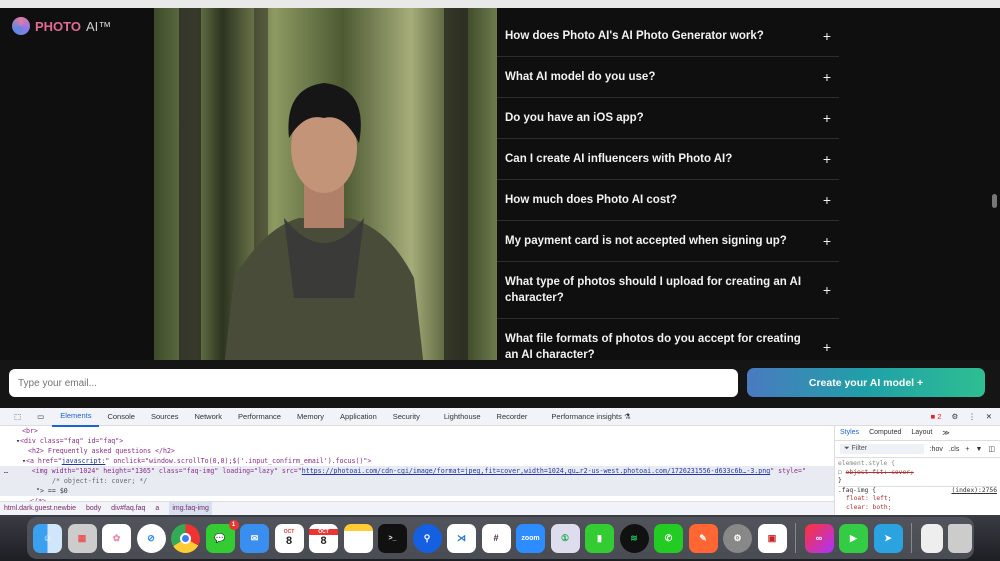 This screenshot has width=1000, height=561. Describe the element at coordinates (310, 417) in the screenshot. I see `tab-memory: Memory` at that location.